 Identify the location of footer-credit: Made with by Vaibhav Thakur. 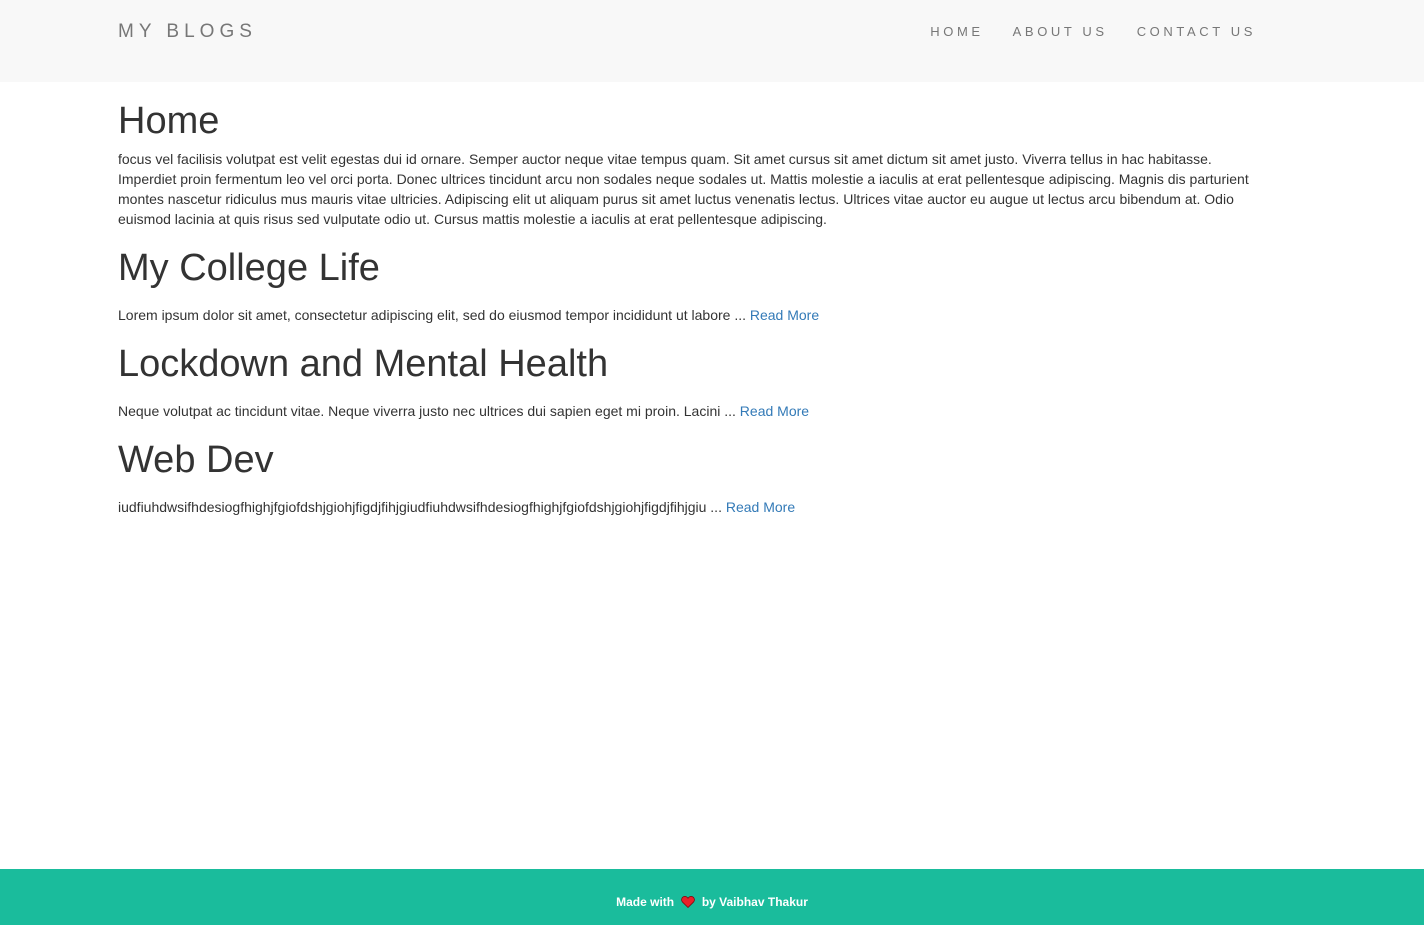
(712, 902).